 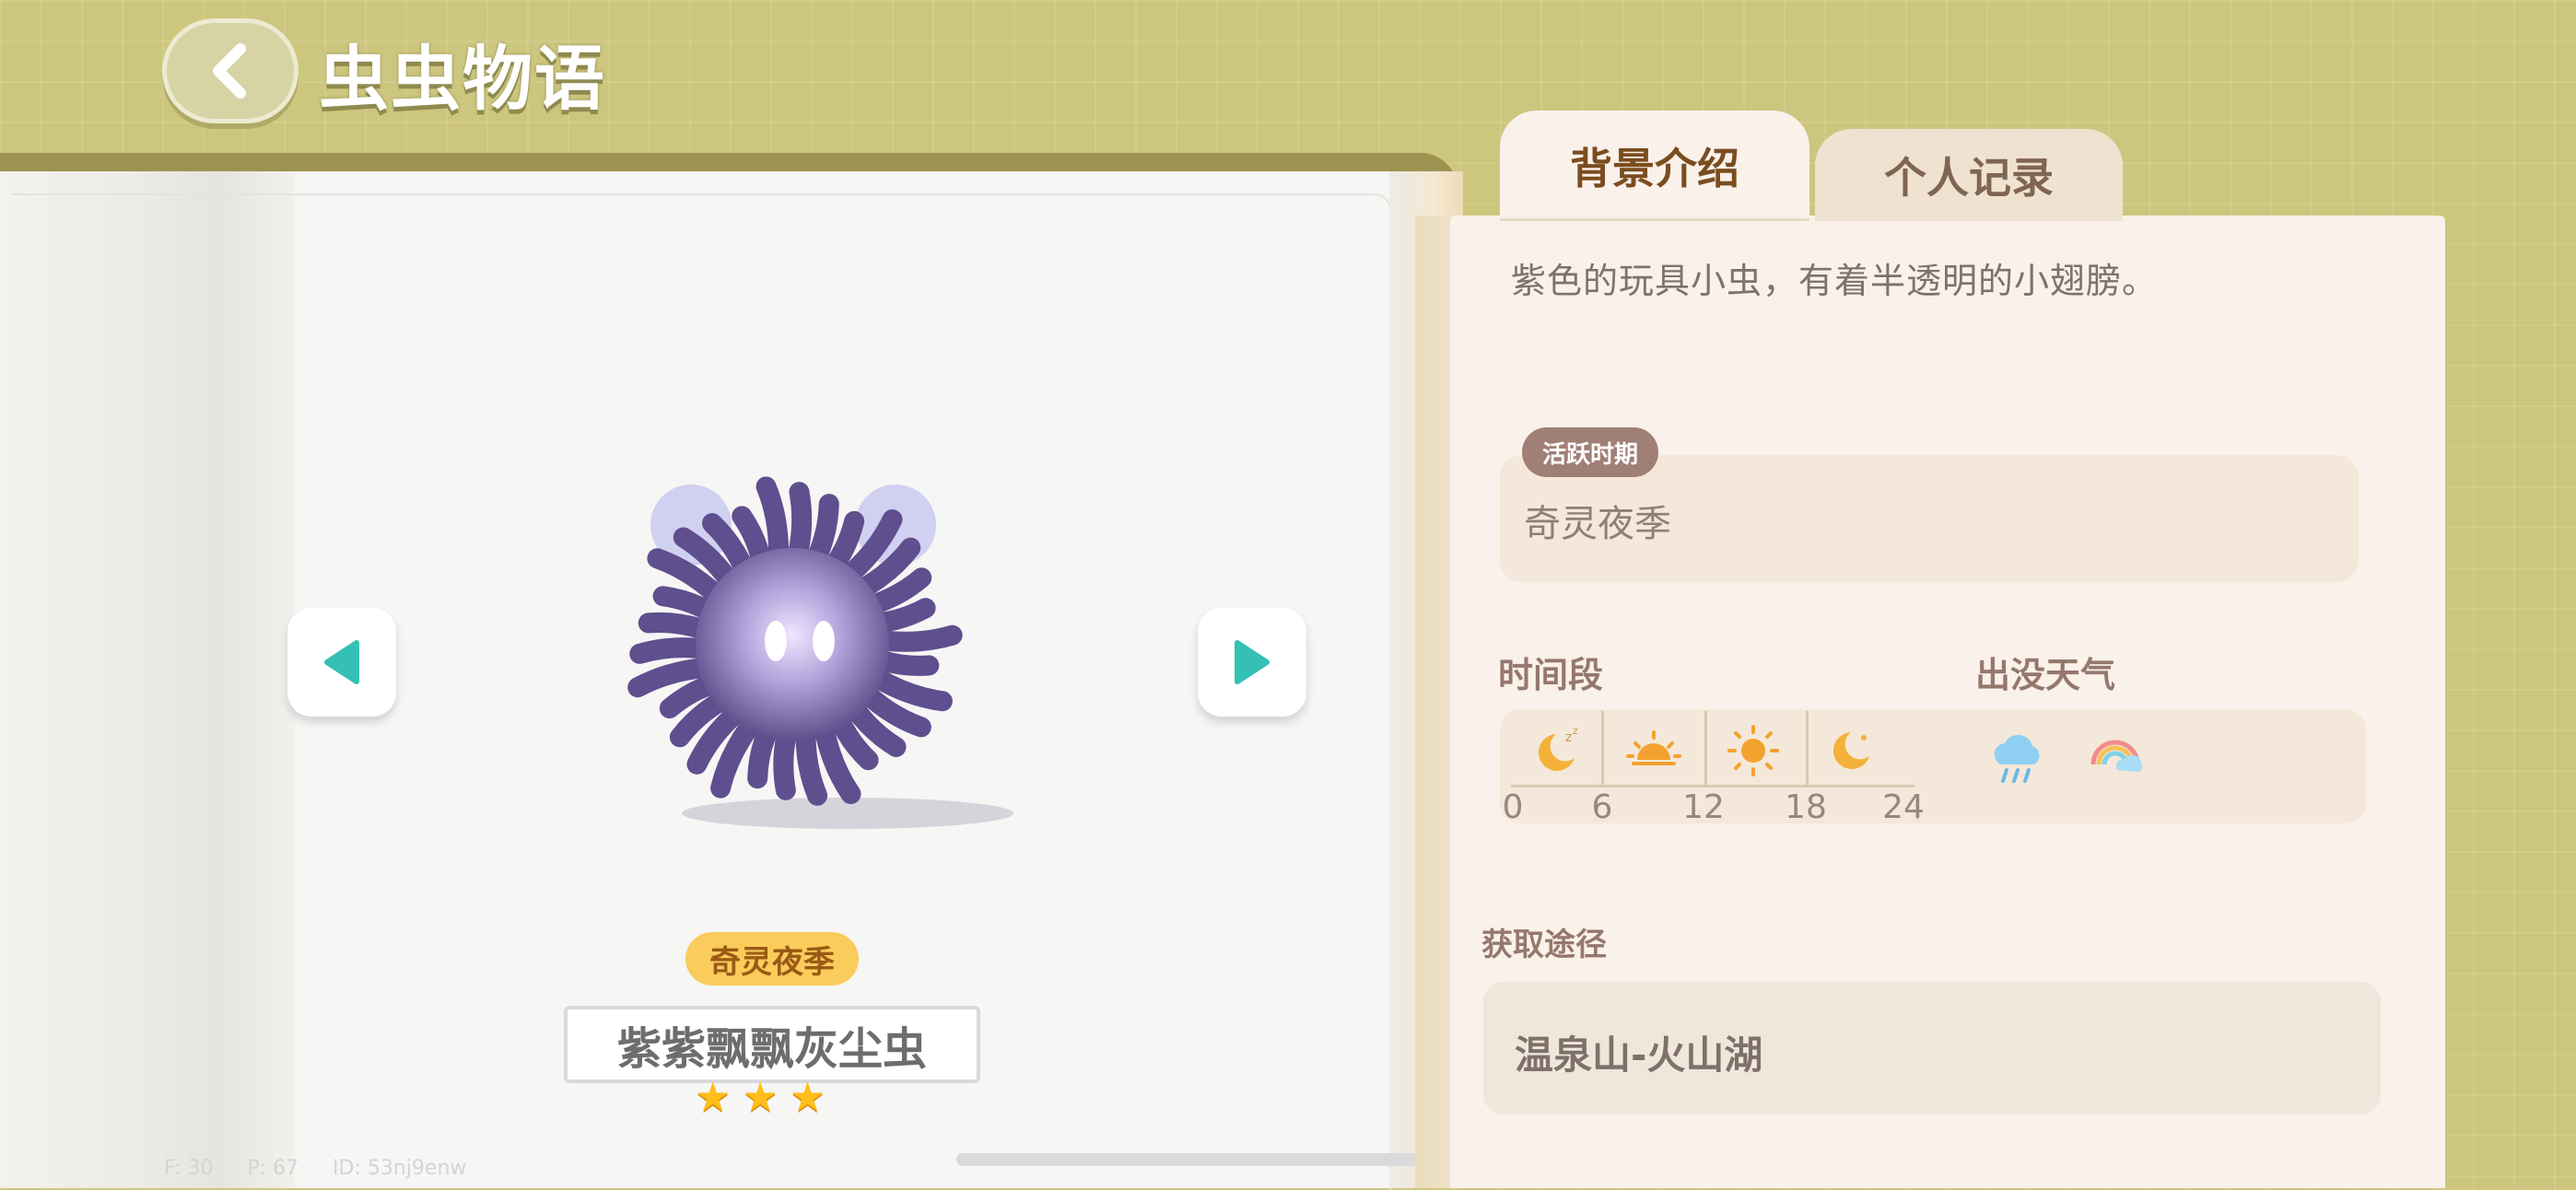 I want to click on weather-title: 出没天气, so click(x=2045, y=675).